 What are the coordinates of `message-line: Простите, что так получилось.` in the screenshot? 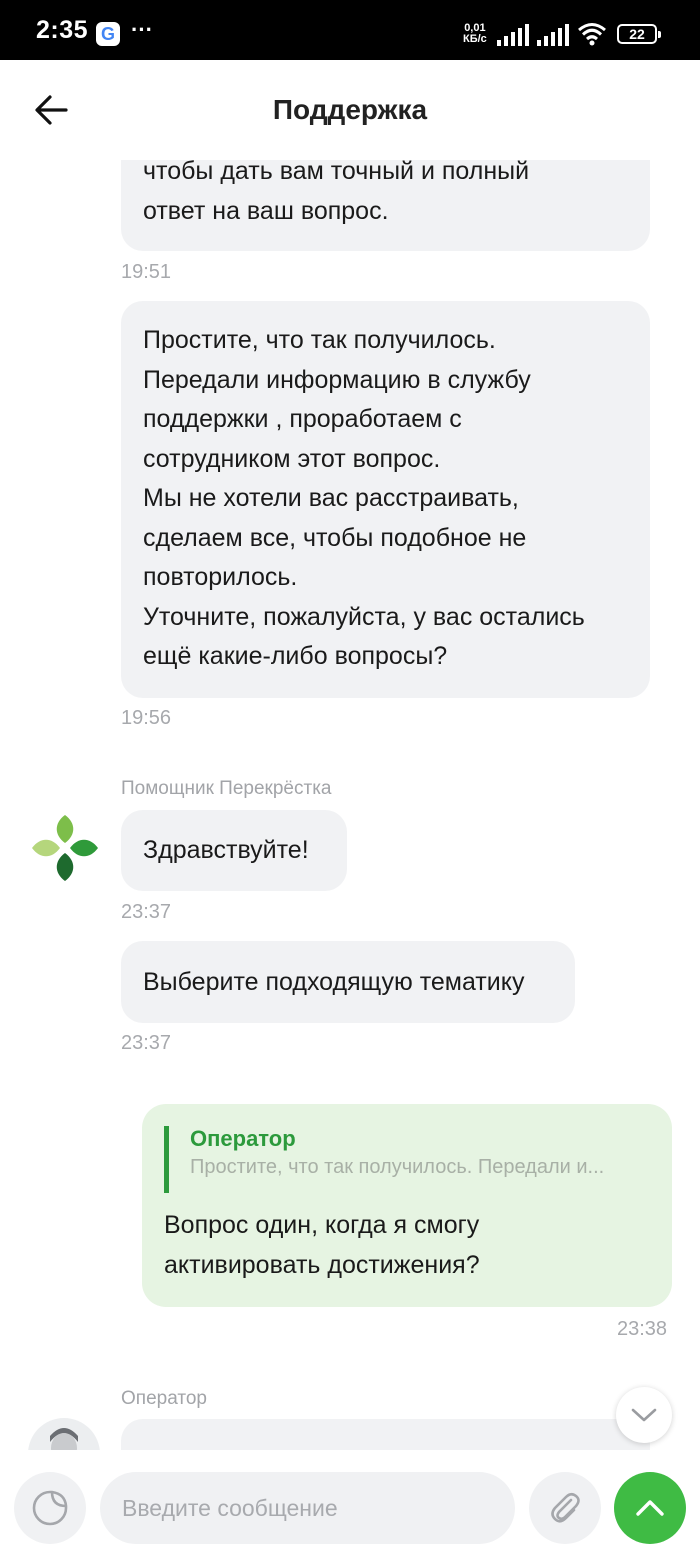 It's located at (319, 340).